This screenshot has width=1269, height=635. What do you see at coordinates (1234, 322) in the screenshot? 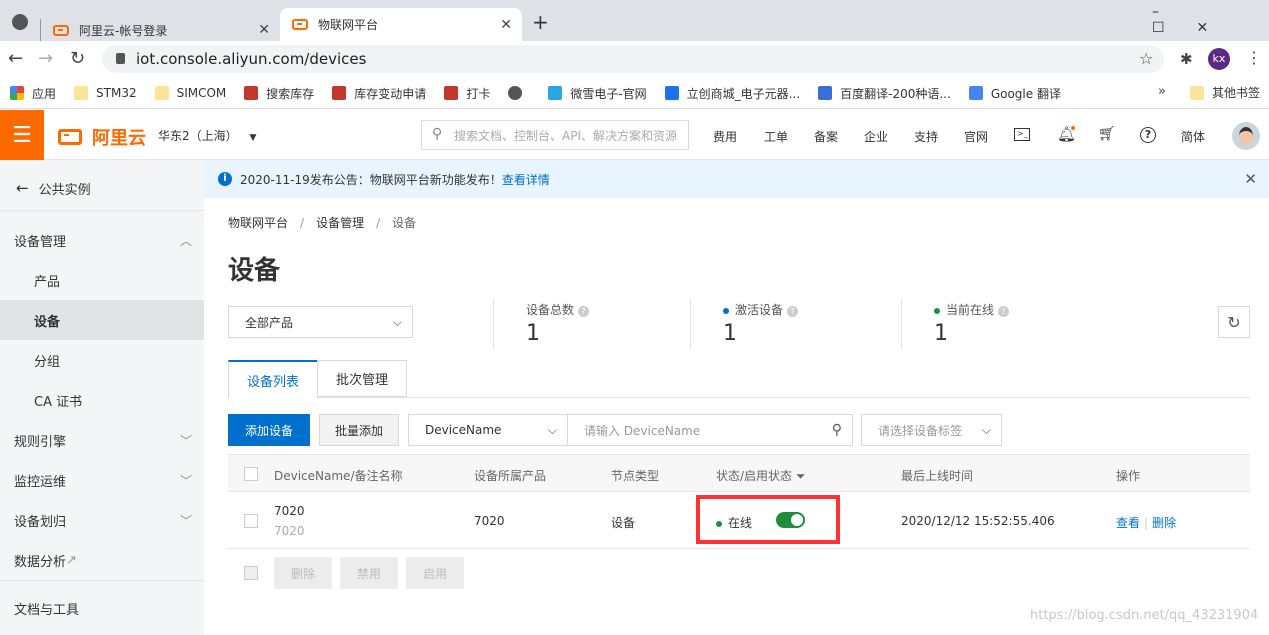
I see `refresh-button: ↻` at bounding box center [1234, 322].